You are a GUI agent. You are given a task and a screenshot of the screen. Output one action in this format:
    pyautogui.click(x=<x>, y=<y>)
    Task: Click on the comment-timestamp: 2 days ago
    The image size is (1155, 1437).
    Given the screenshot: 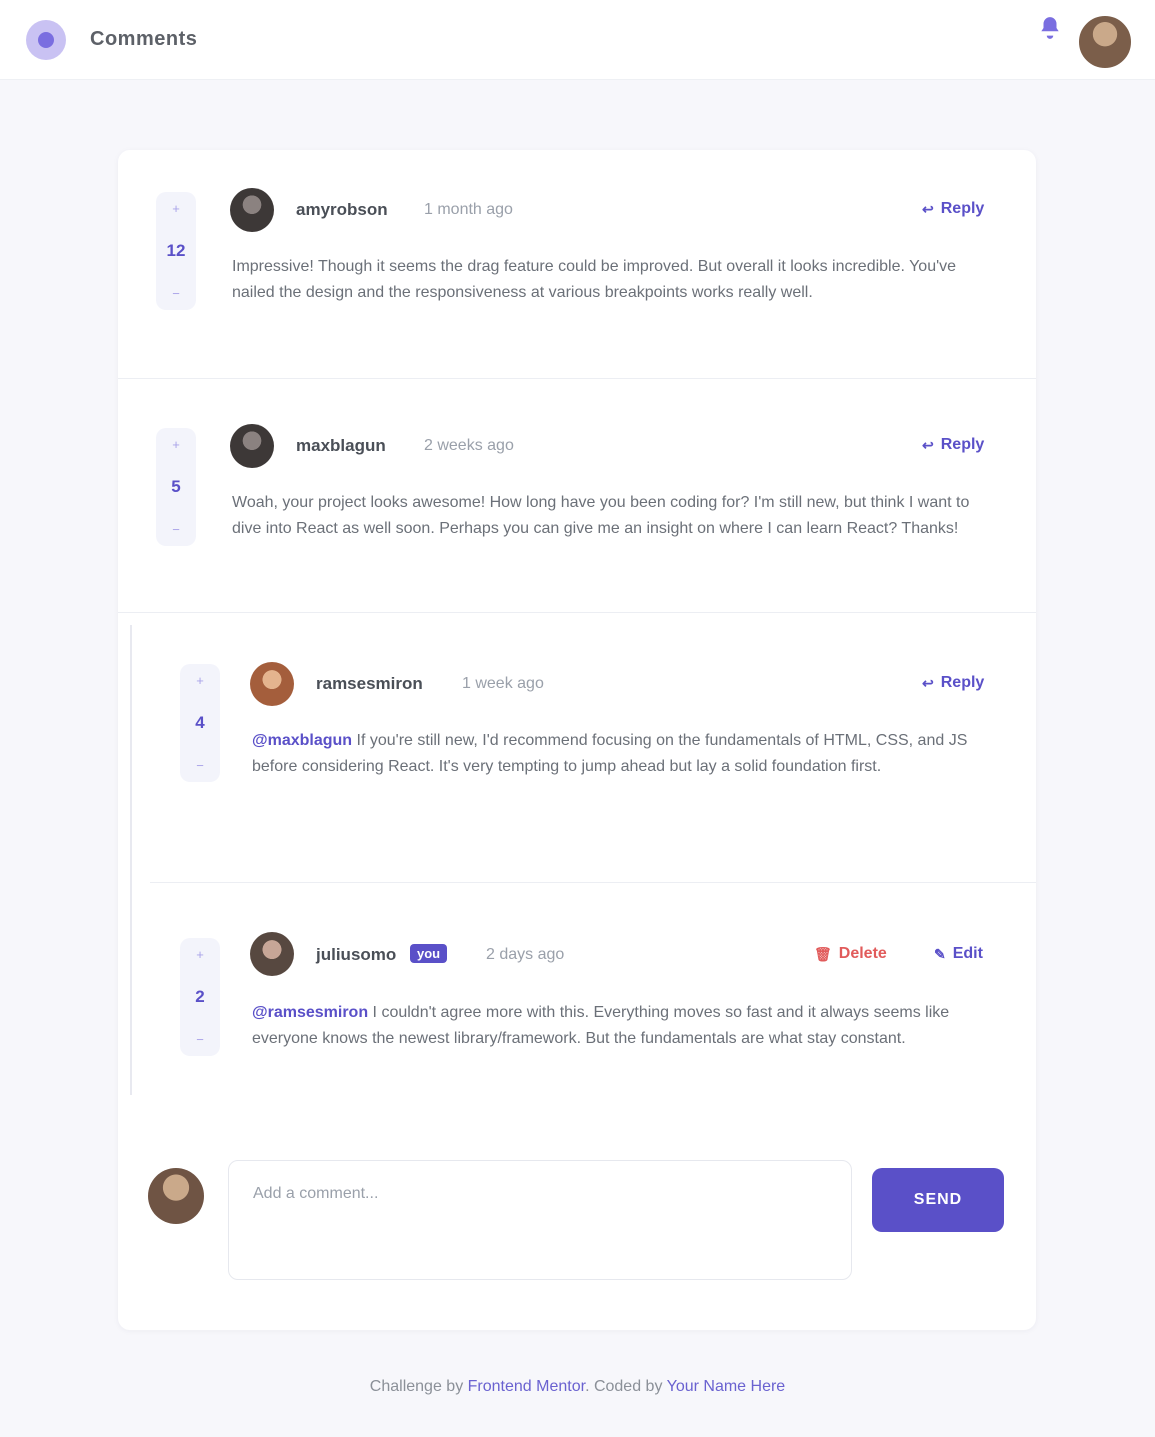 What is the action you would take?
    pyautogui.click(x=525, y=954)
    